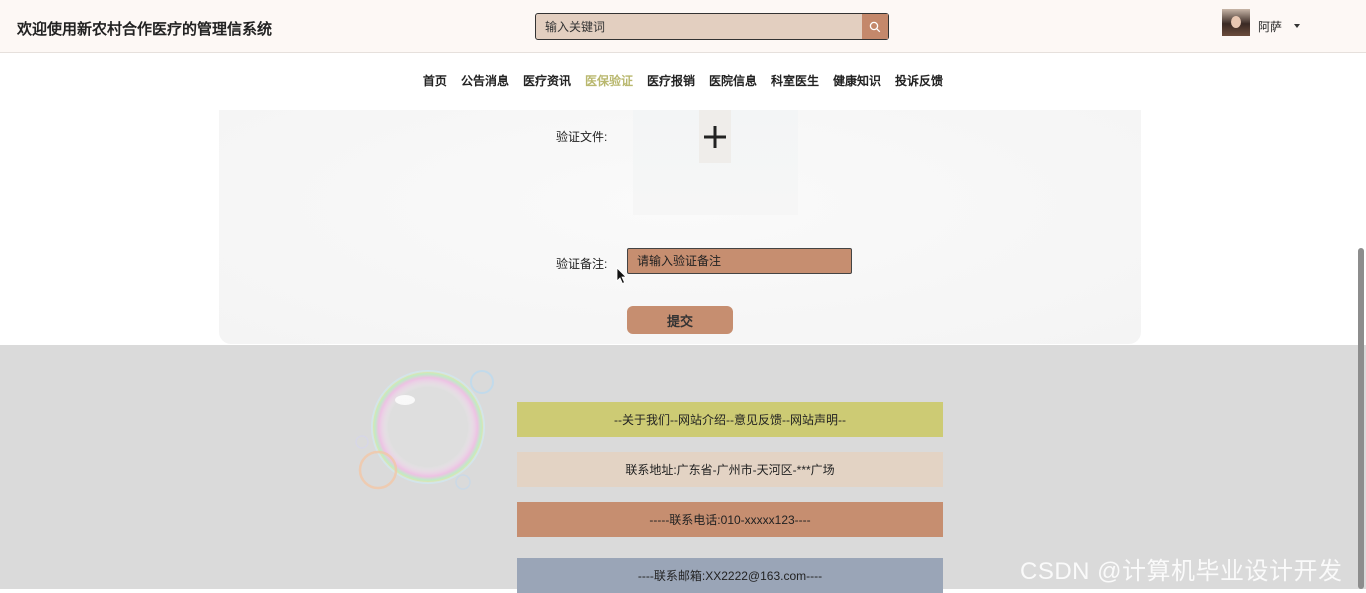 This screenshot has height=593, width=1366. What do you see at coordinates (609, 80) in the screenshot?
I see `nav-item-insurance-verification: 医保验证` at bounding box center [609, 80].